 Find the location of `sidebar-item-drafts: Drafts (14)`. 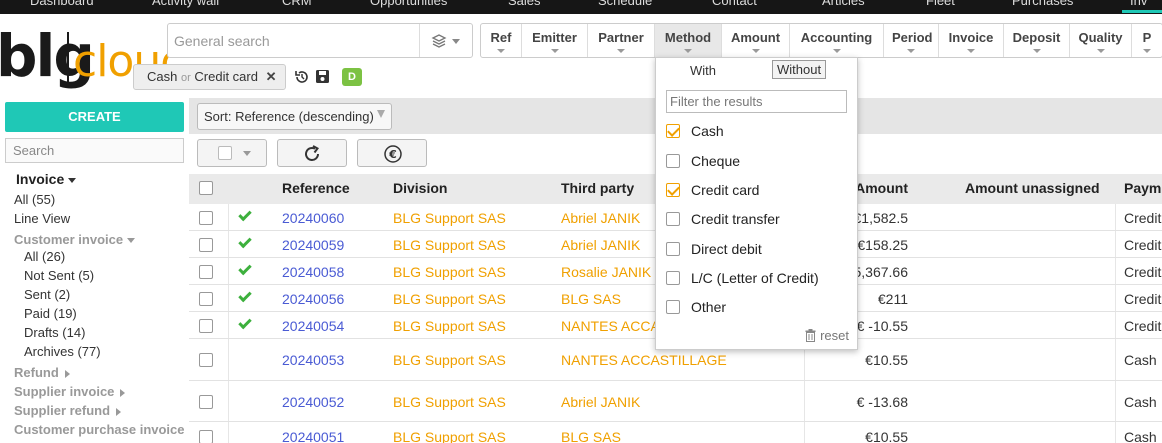

sidebar-item-drafts: Drafts (14) is located at coordinates (54, 332).